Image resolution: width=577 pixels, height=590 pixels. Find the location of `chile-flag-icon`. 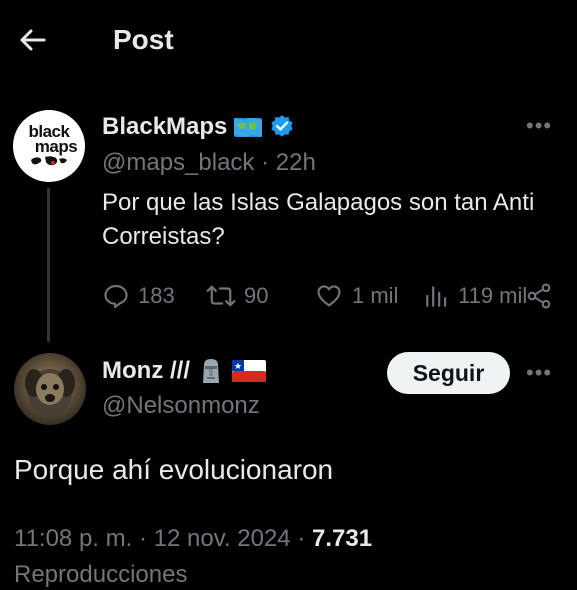

chile-flag-icon is located at coordinates (248, 371).